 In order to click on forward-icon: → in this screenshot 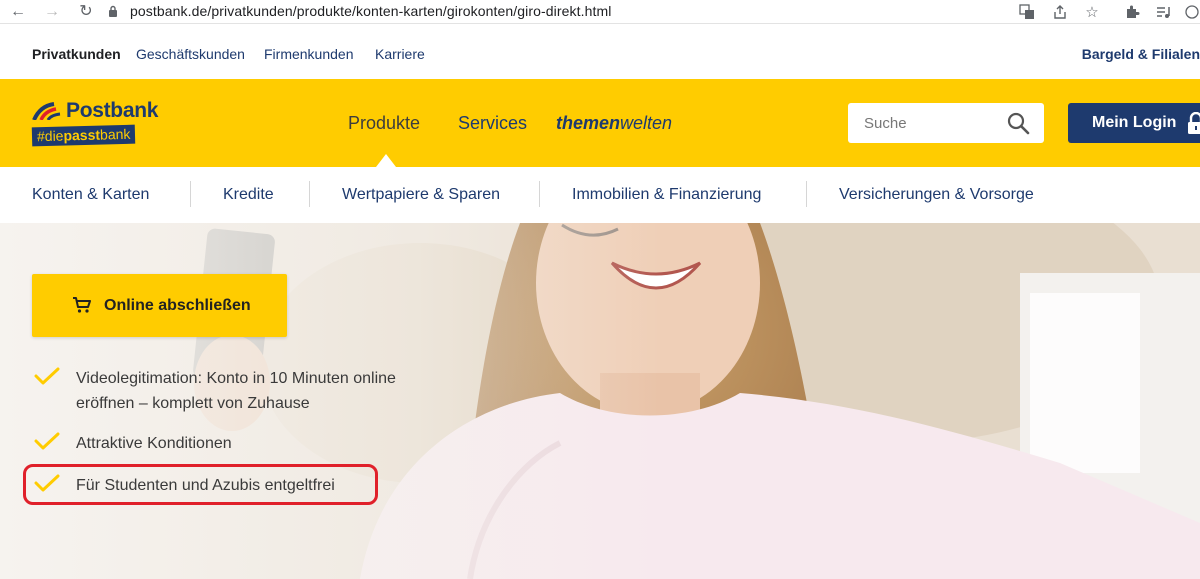, I will do `click(52, 12)`.